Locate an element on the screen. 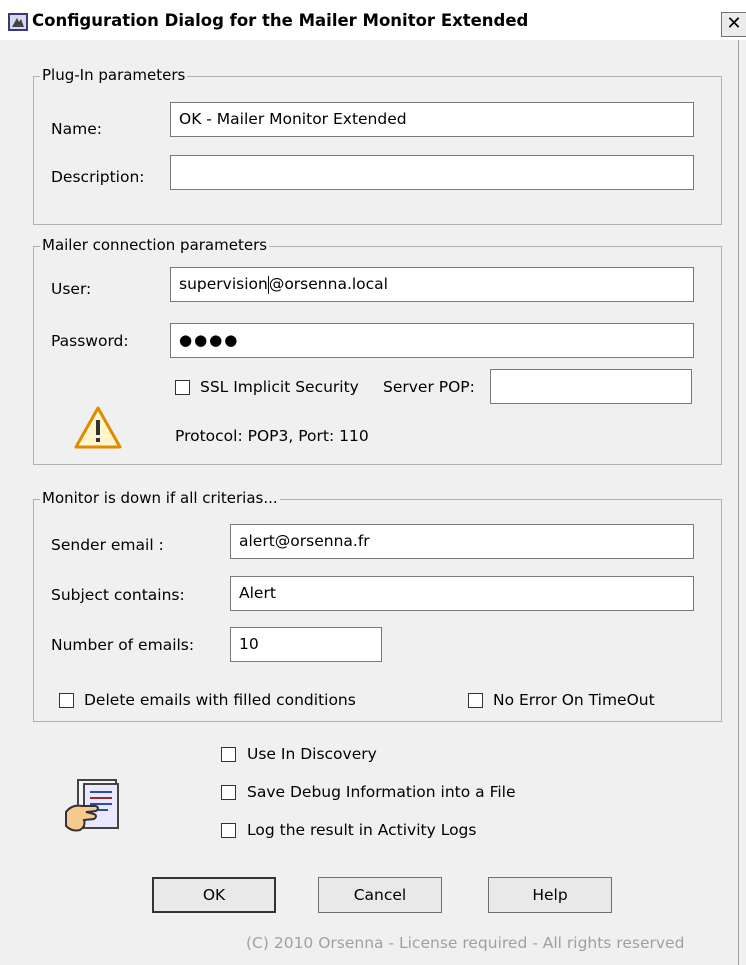  save-debug-checkbox is located at coordinates (228, 792).